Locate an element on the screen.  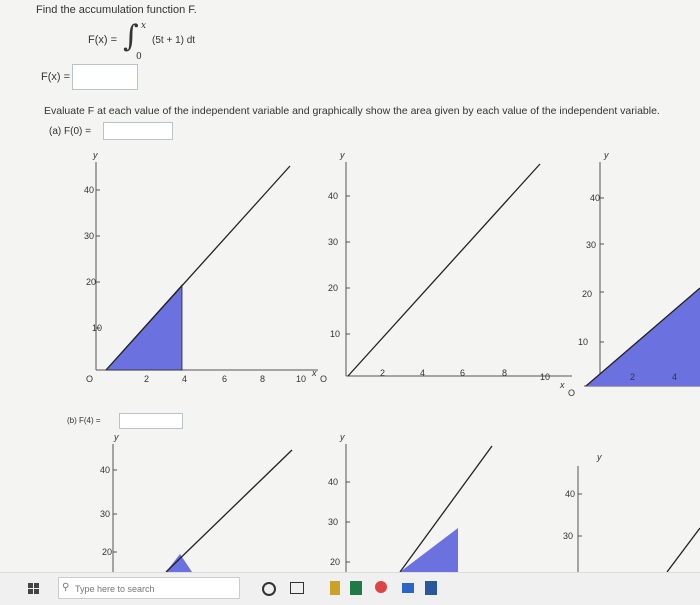
integral-upper-limit: x is located at coordinates (144, 26).